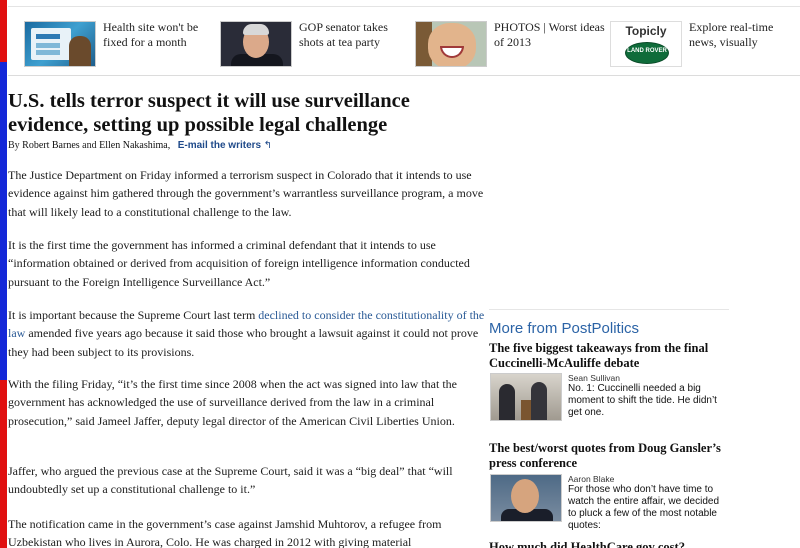  I want to click on topicly-land-rover-ad: Topicly LAND ROVER, so click(646, 44).